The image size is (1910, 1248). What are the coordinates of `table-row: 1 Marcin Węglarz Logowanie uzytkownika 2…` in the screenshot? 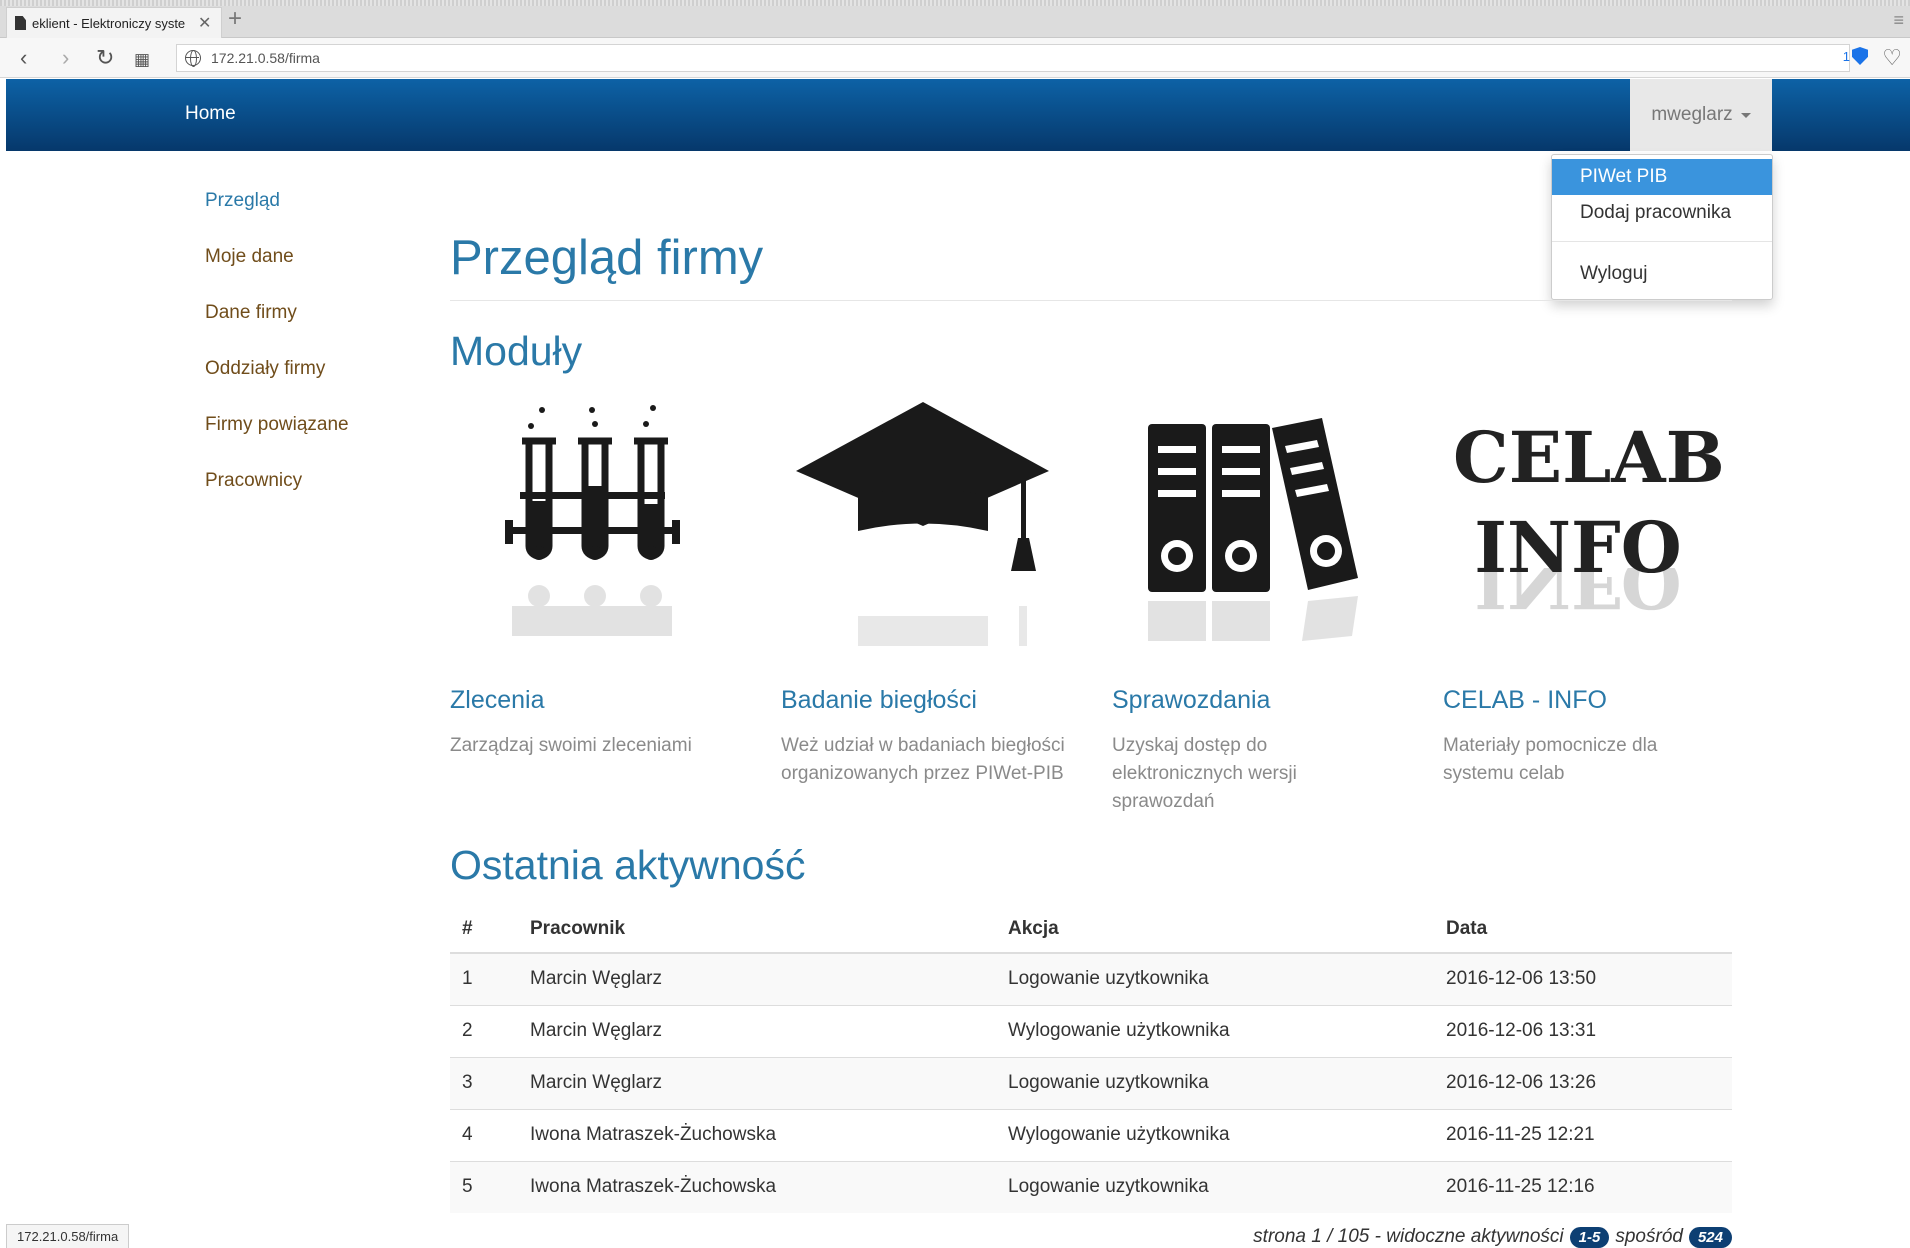 It's located at (1091, 978).